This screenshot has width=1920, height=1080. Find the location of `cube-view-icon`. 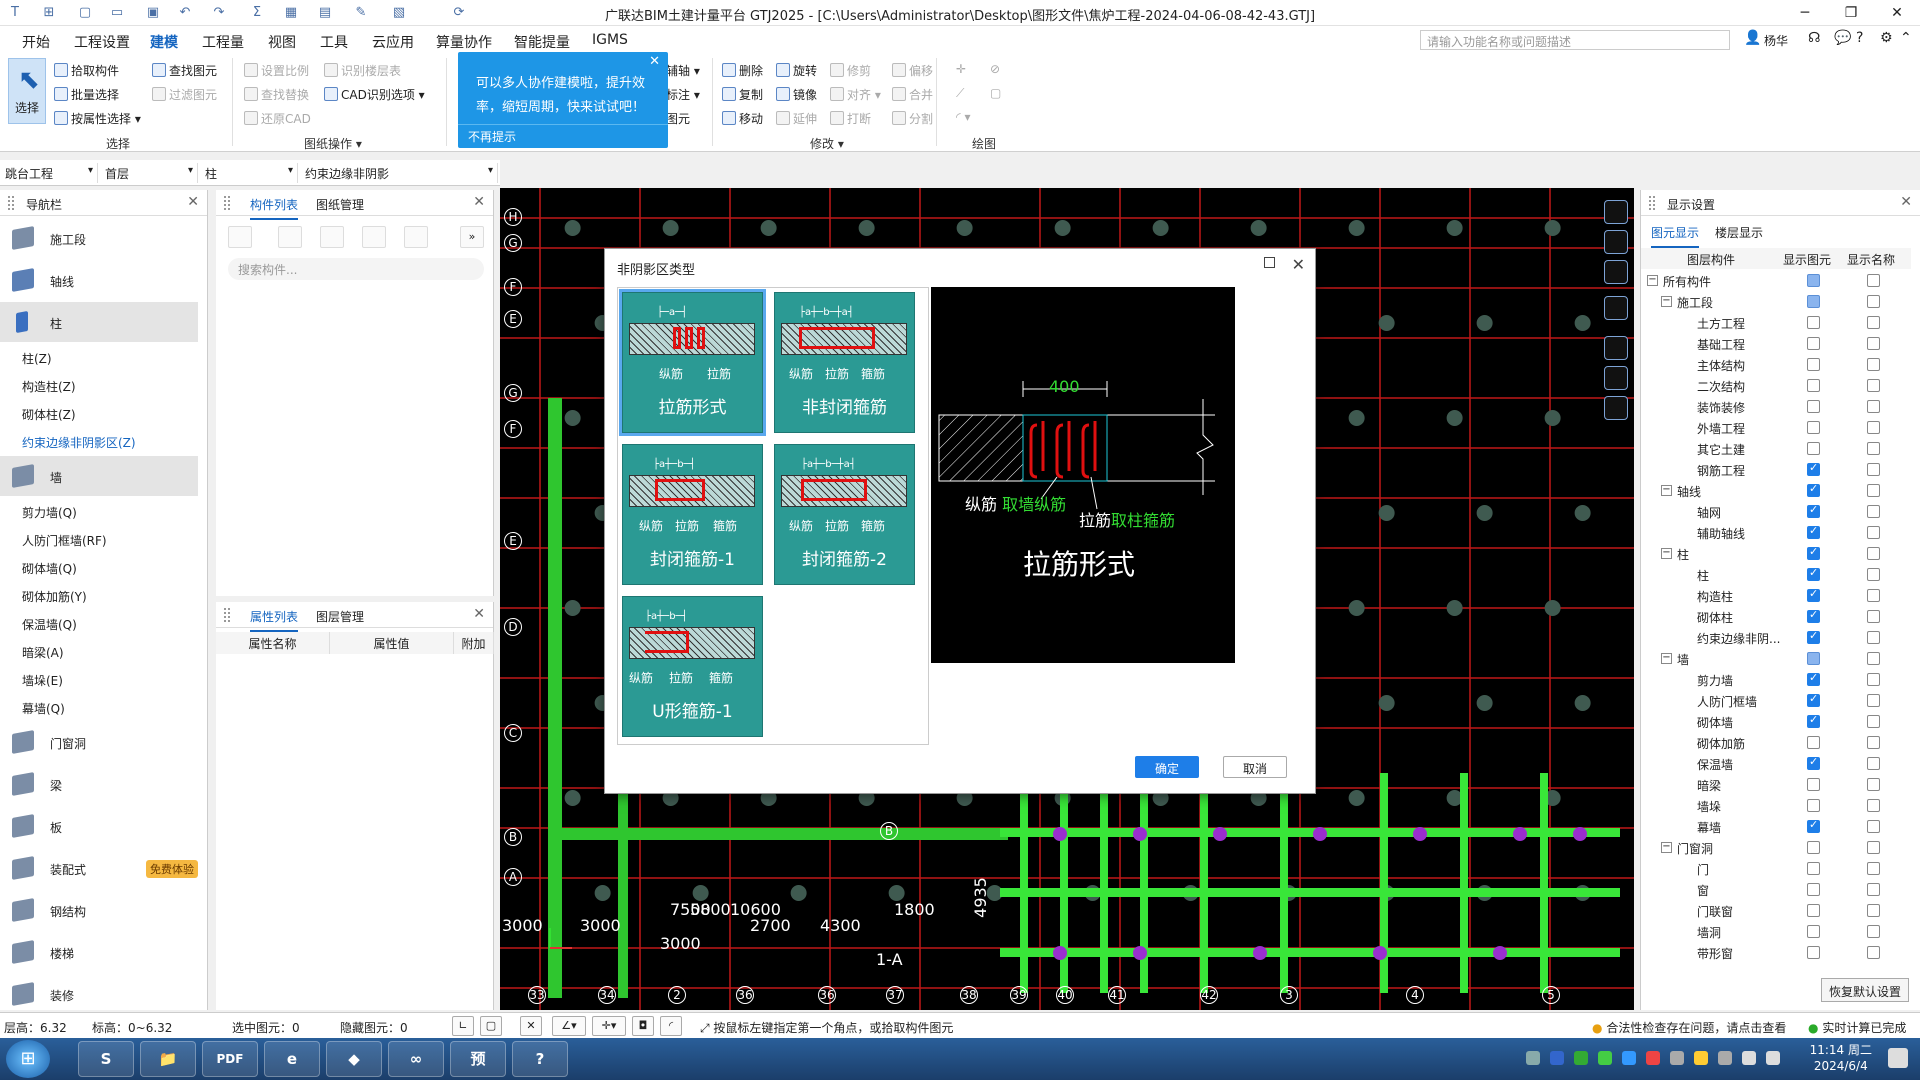

cube-view-icon is located at coordinates (1616, 272).